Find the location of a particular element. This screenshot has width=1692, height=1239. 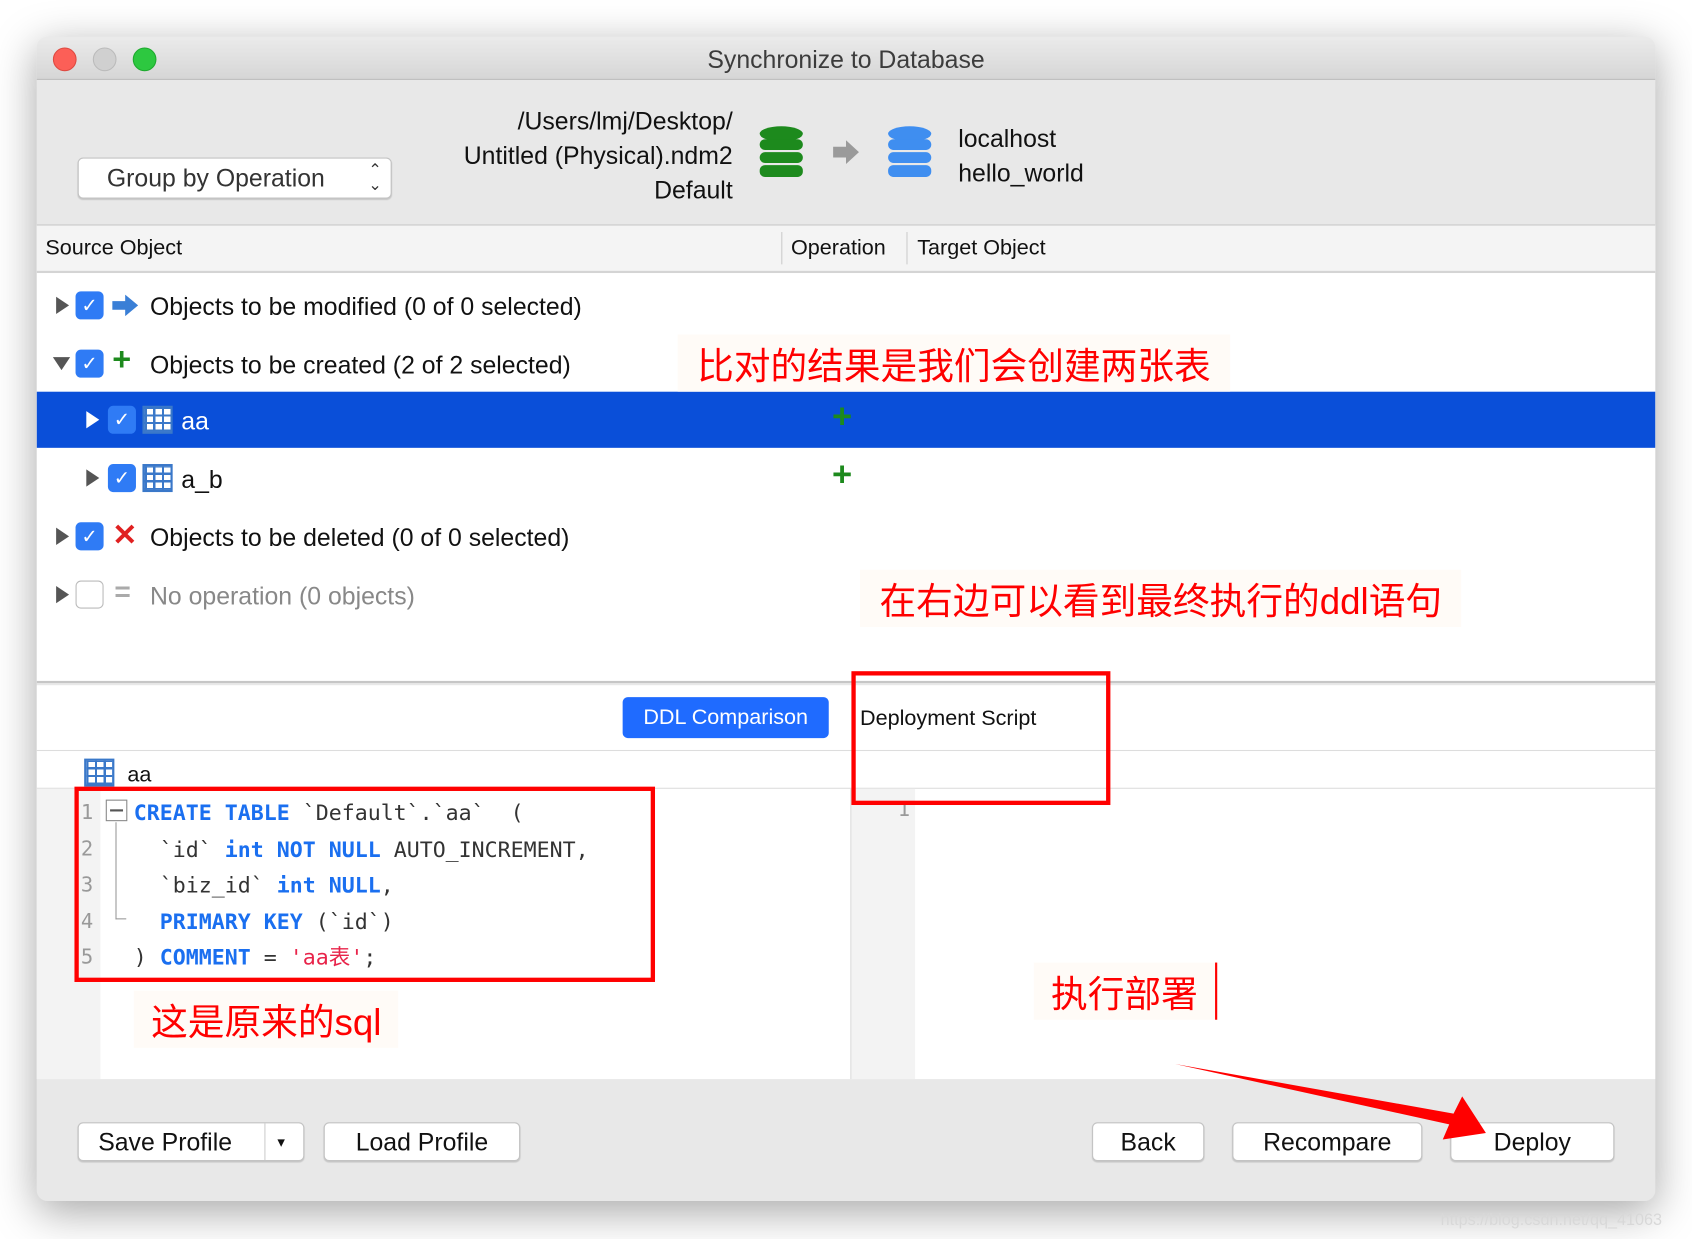

object-row-aa: ✓ aa + is located at coordinates (846, 419).